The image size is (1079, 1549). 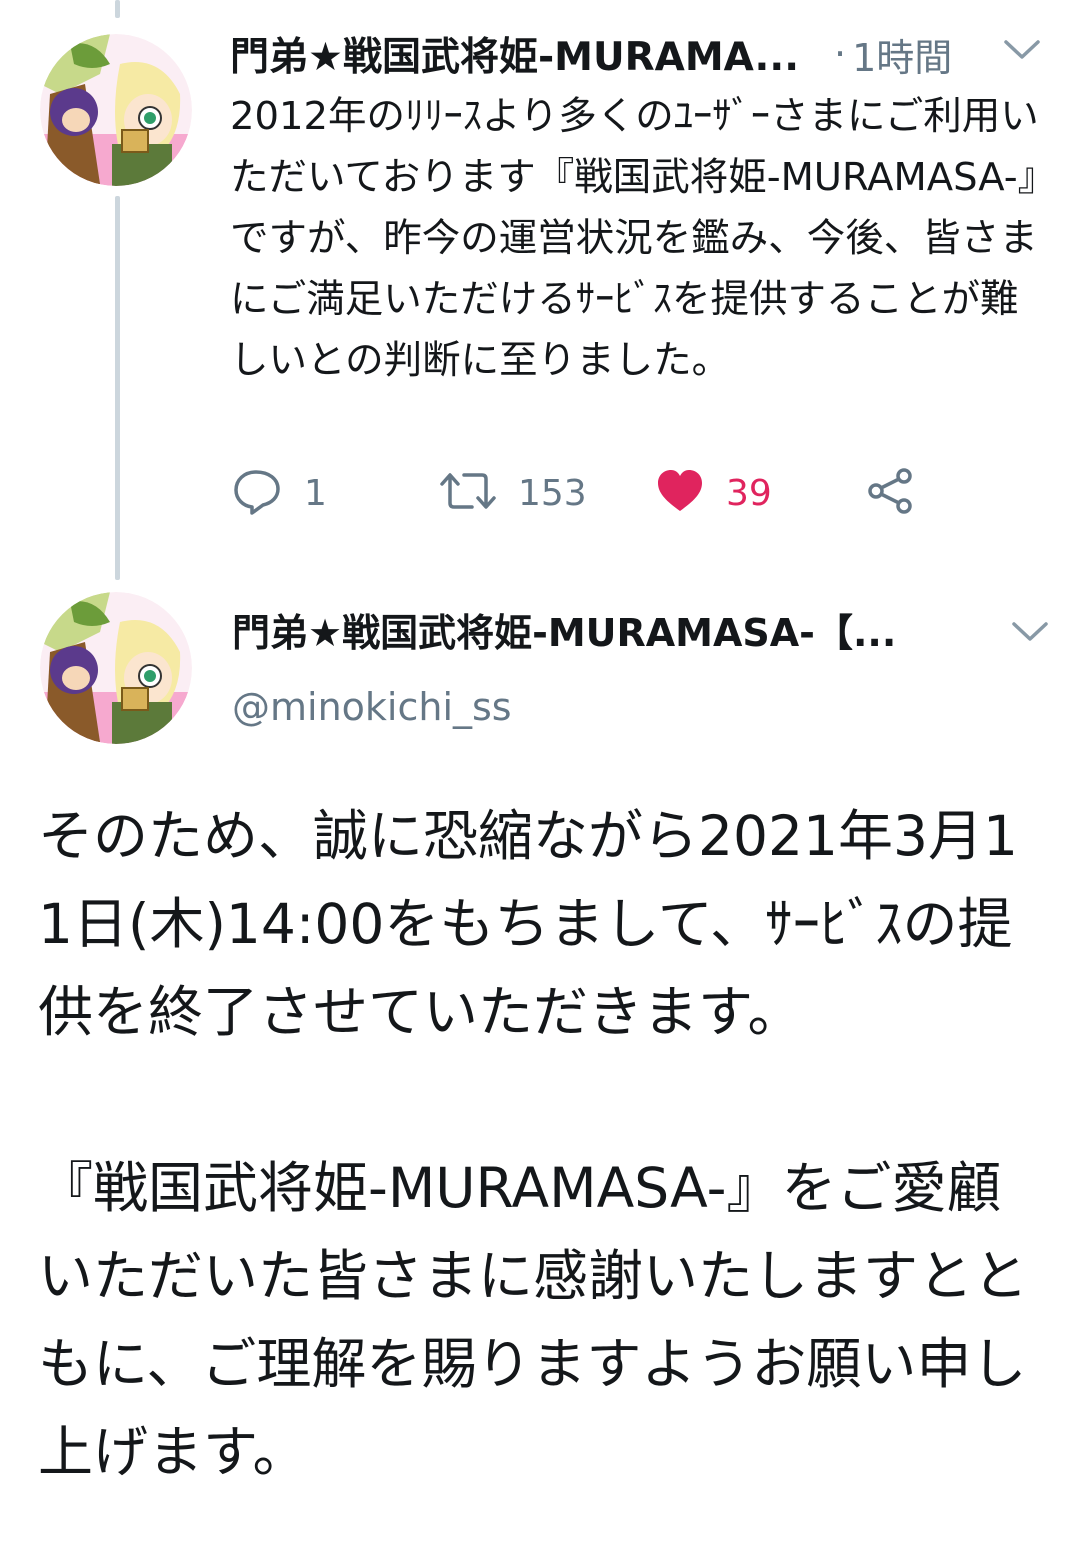 I want to click on reply-button: 1, so click(x=279, y=493).